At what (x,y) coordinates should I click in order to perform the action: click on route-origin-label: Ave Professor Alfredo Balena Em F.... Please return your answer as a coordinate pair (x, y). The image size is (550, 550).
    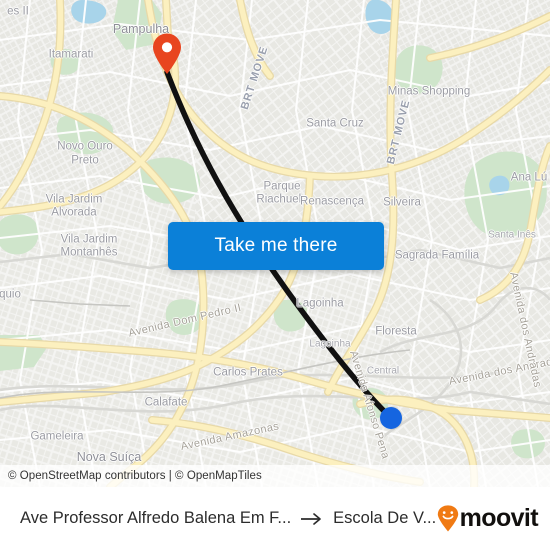
    Looking at the image, I should click on (156, 518).